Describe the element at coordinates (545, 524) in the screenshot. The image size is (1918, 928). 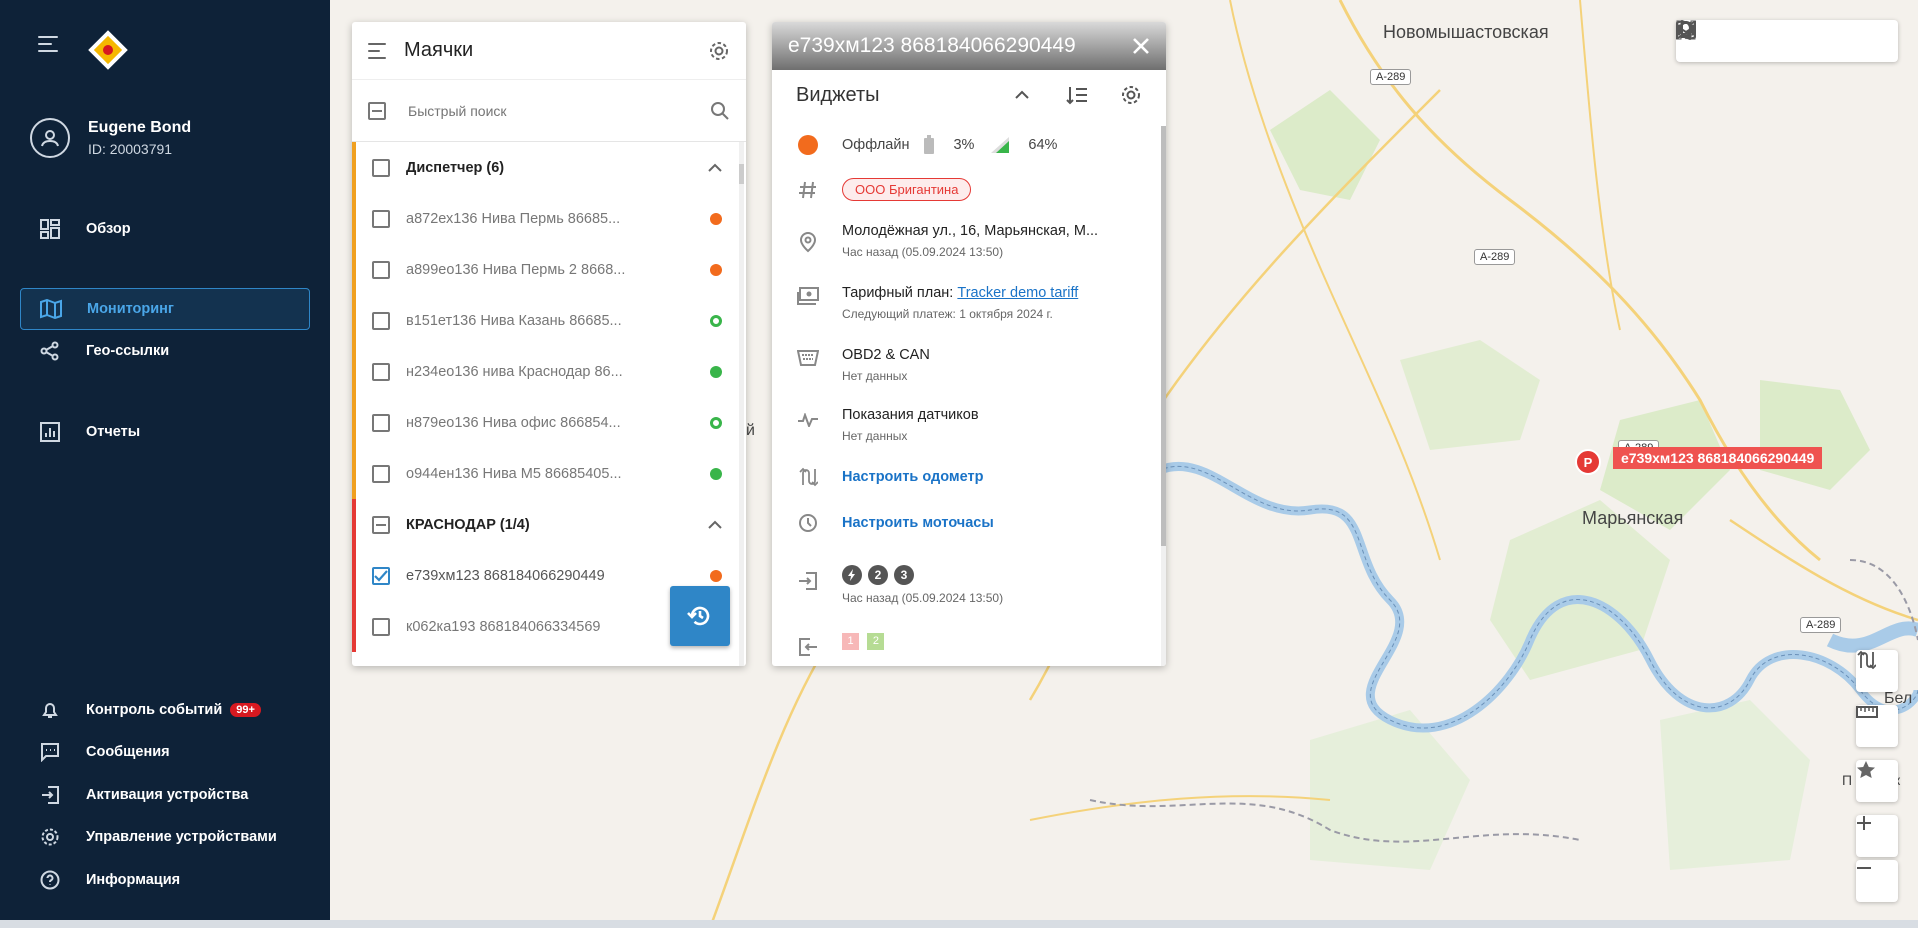
I see `group-header-krasnodar: КРАСНОДАР (1/4)` at that location.